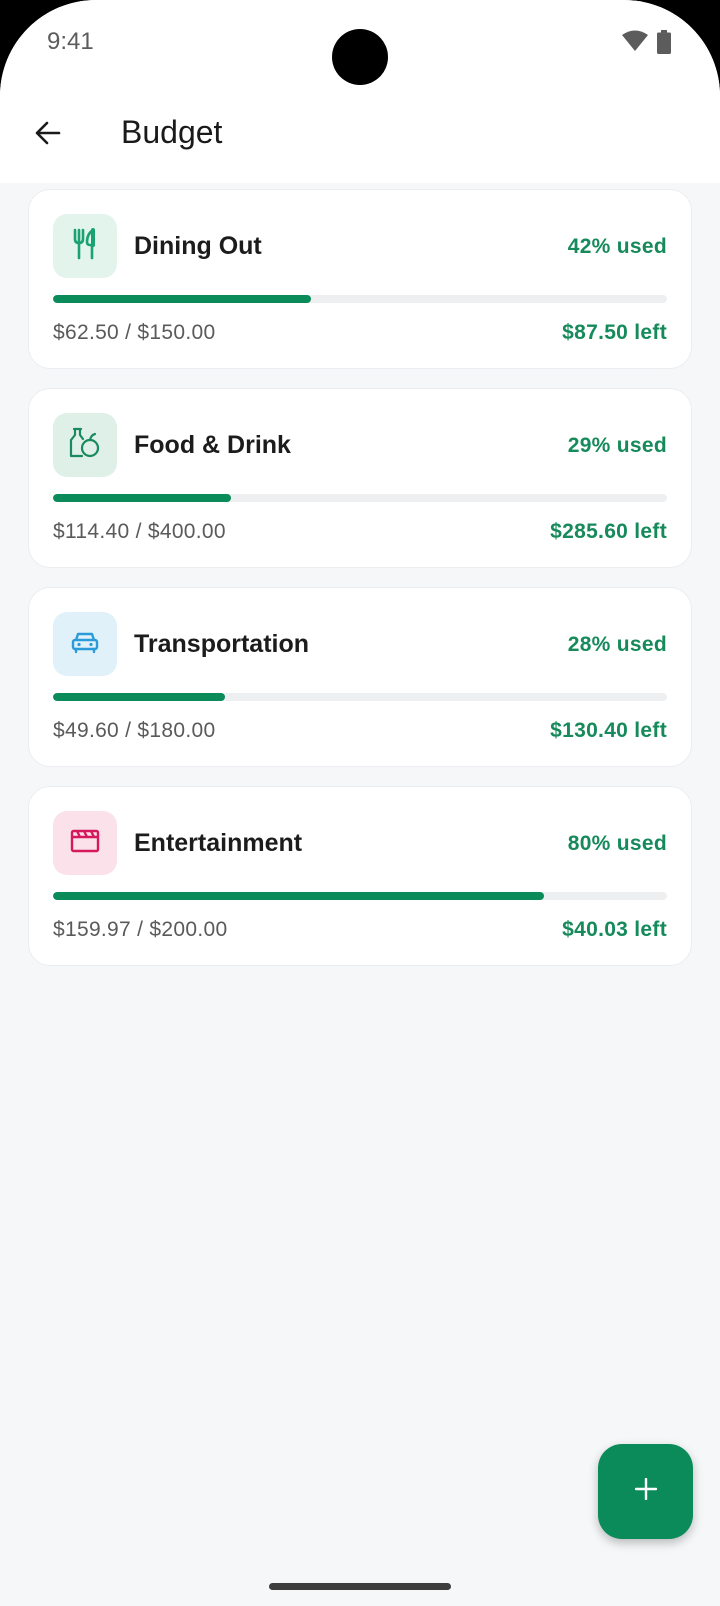 This screenshot has width=720, height=1606. Describe the element at coordinates (218, 843) in the screenshot. I see `category-name: Entertainment` at that location.